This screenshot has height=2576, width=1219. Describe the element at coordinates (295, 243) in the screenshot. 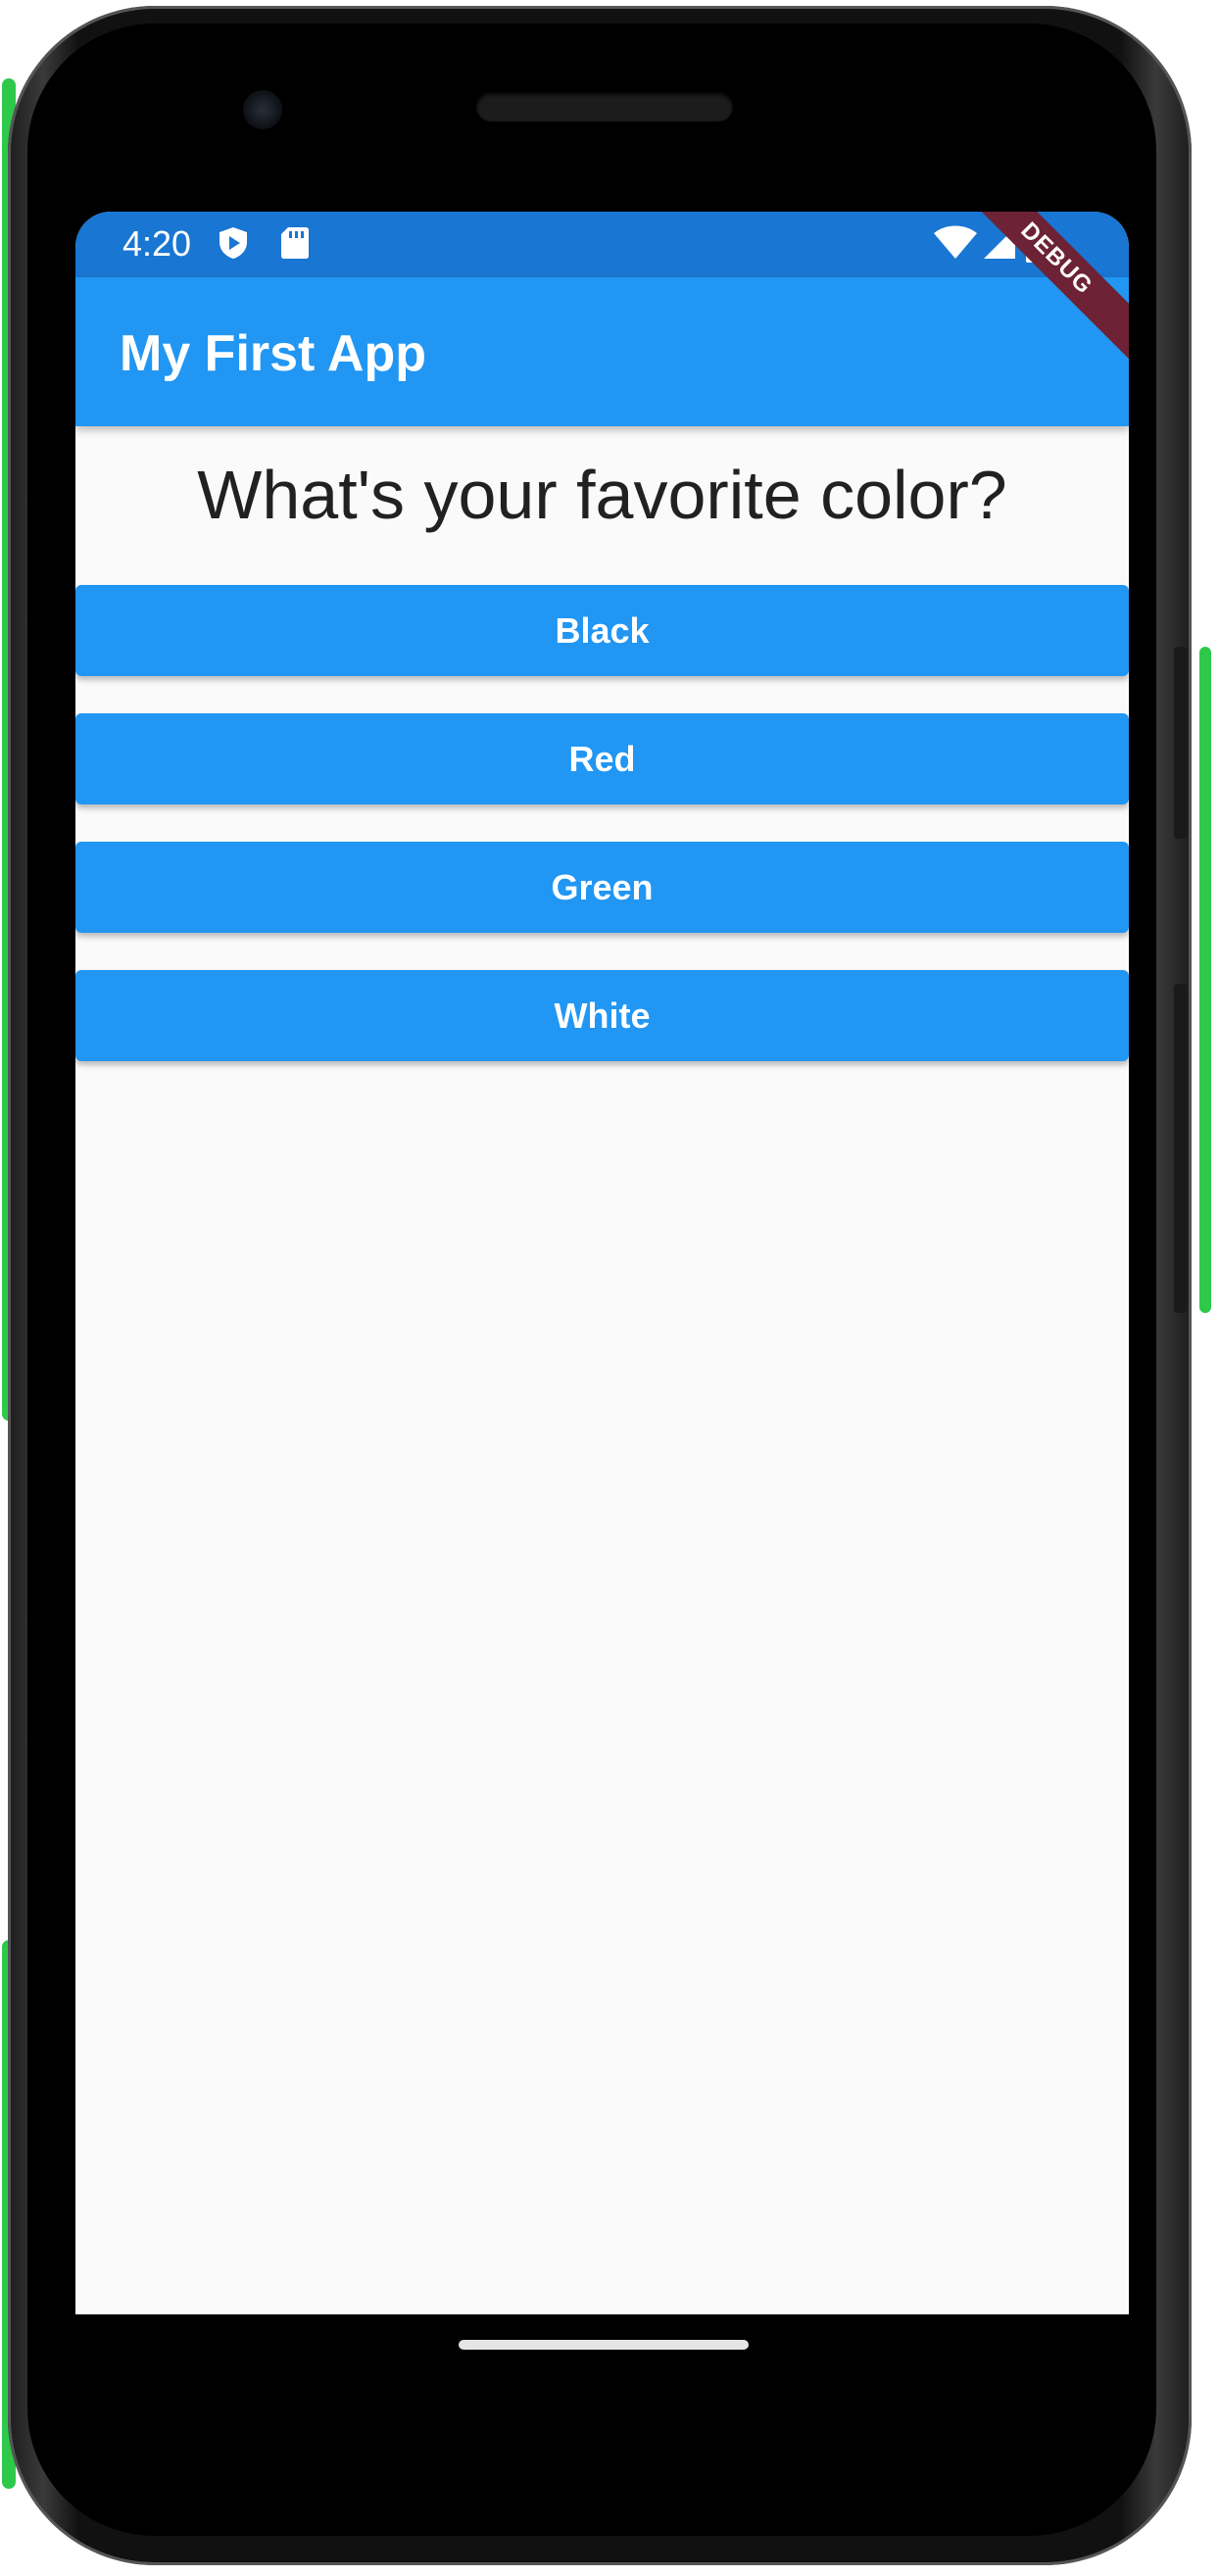

I see `sd-card-icon` at that location.